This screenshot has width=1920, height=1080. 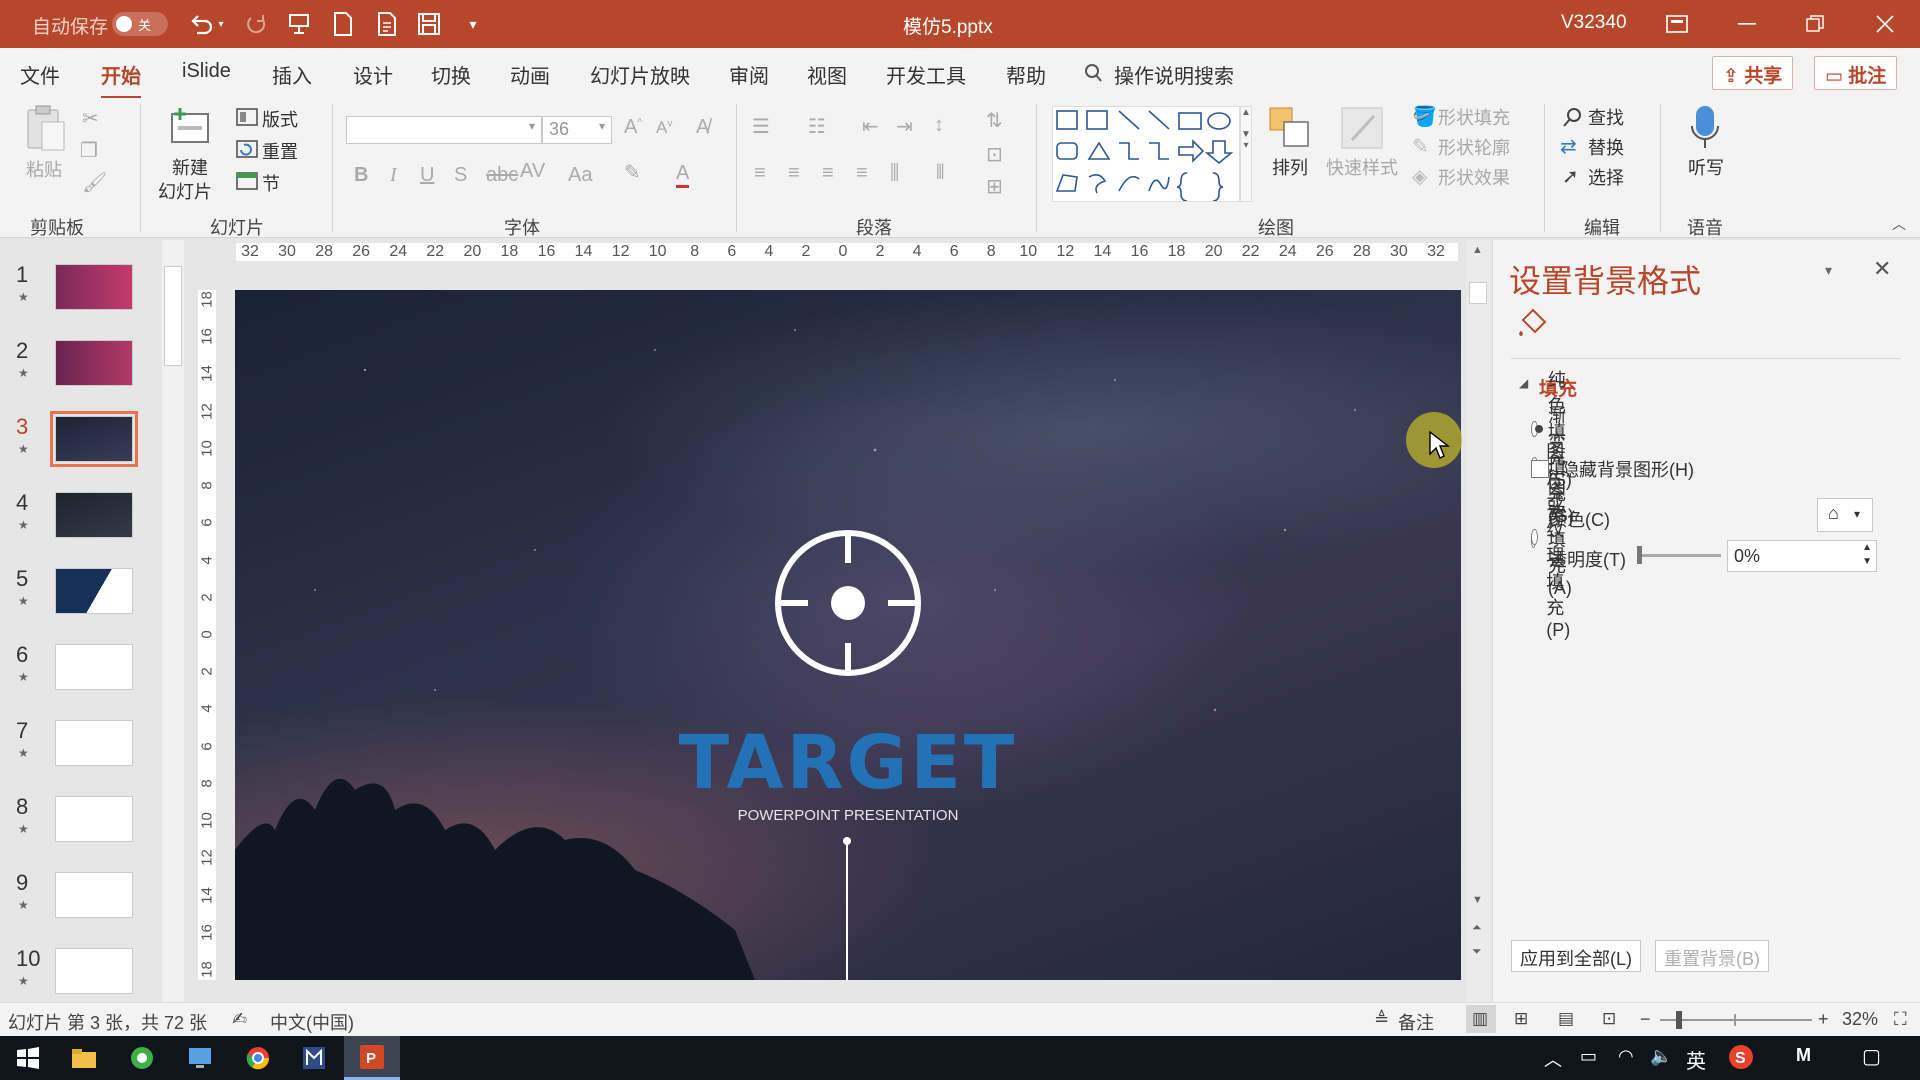 What do you see at coordinates (1606, 147) in the screenshot?
I see `replace-button: 替换` at bounding box center [1606, 147].